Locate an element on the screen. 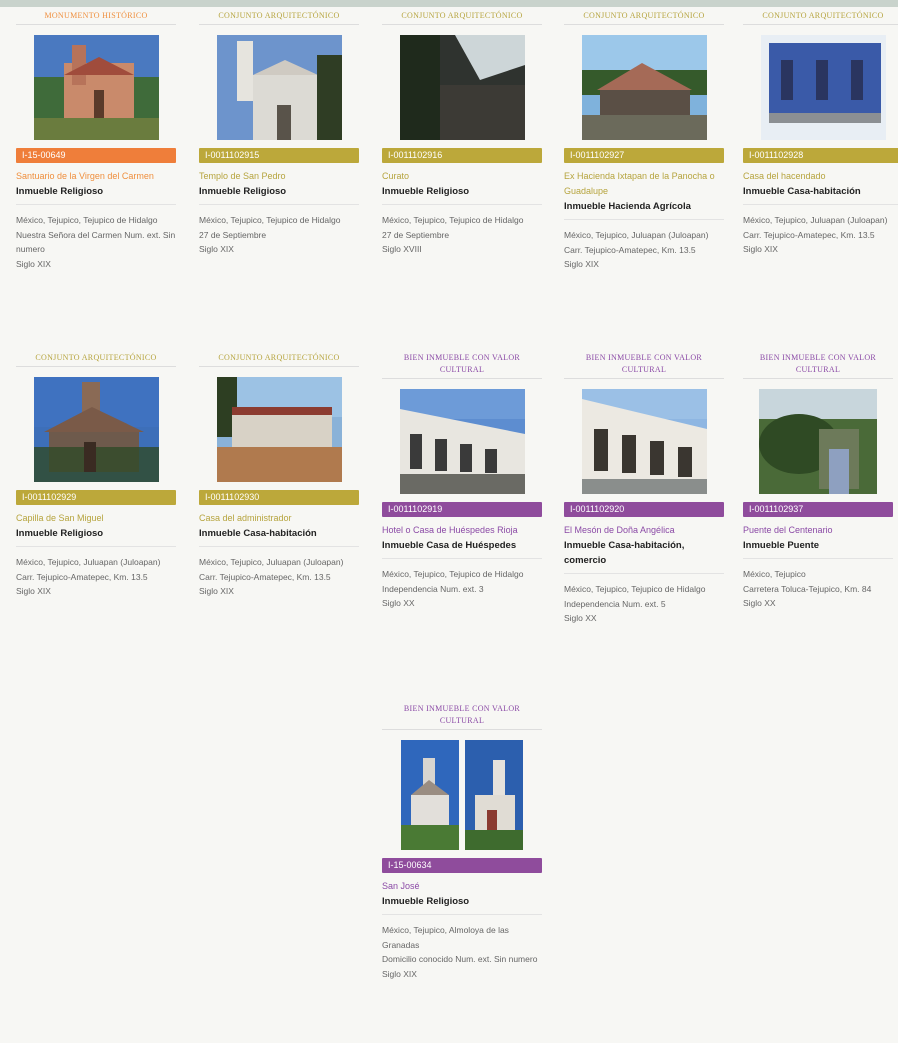 Image resolution: width=898 pixels, height=1043 pixels. address: Domicilio conocido Num. ext. Sin numero is located at coordinates (460, 959).